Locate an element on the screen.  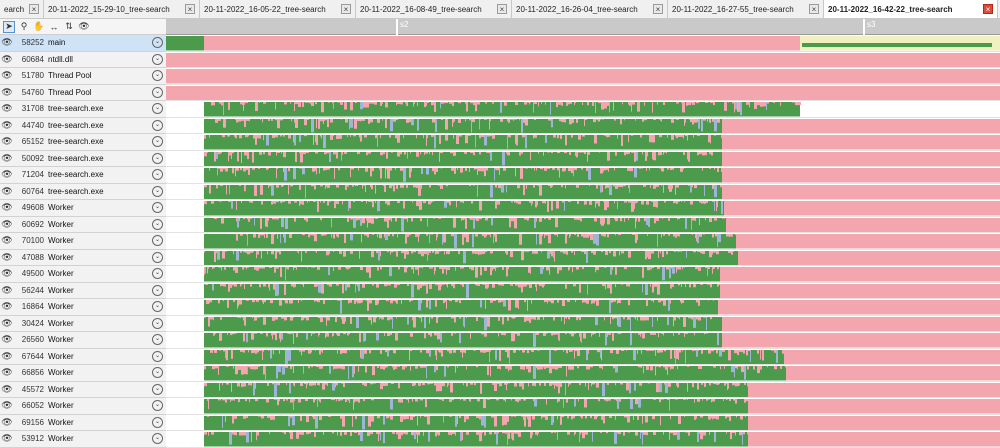
thread-row: 👁 51780 Thread Pool ⌄ is located at coordinates (500, 76).